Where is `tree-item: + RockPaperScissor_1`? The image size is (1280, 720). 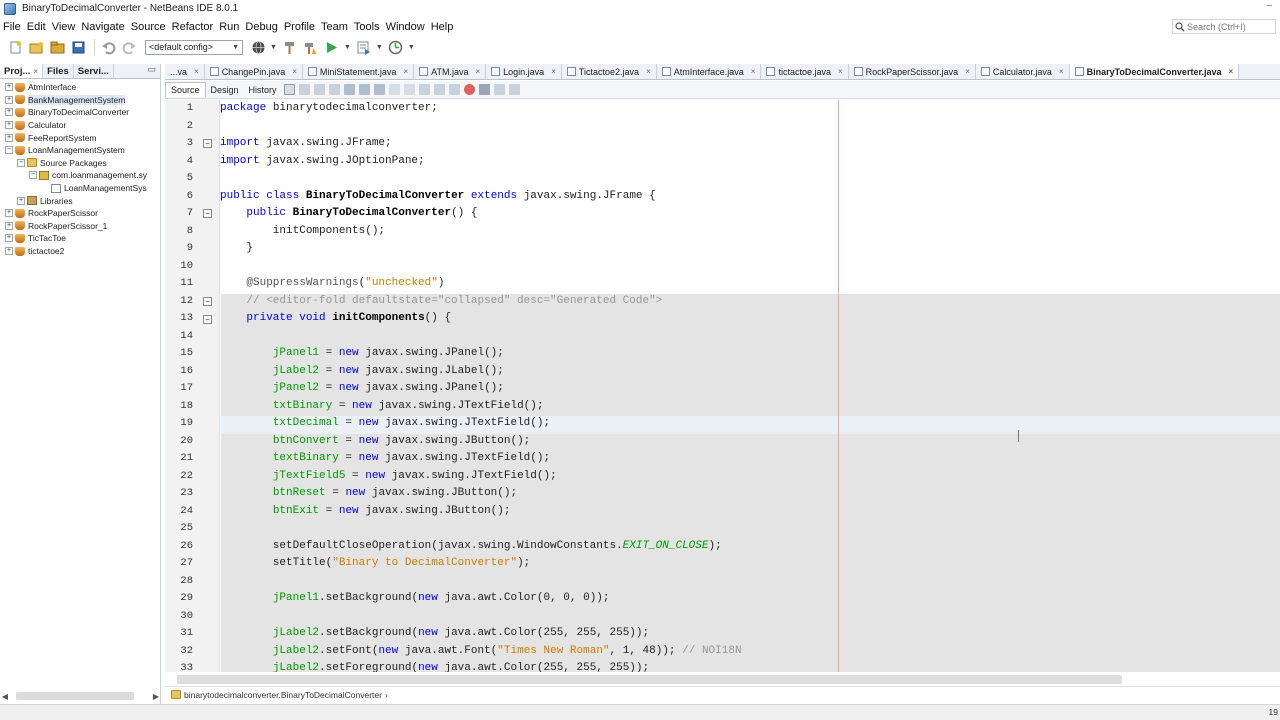 tree-item: + RockPaperScissor_1 is located at coordinates (80, 226).